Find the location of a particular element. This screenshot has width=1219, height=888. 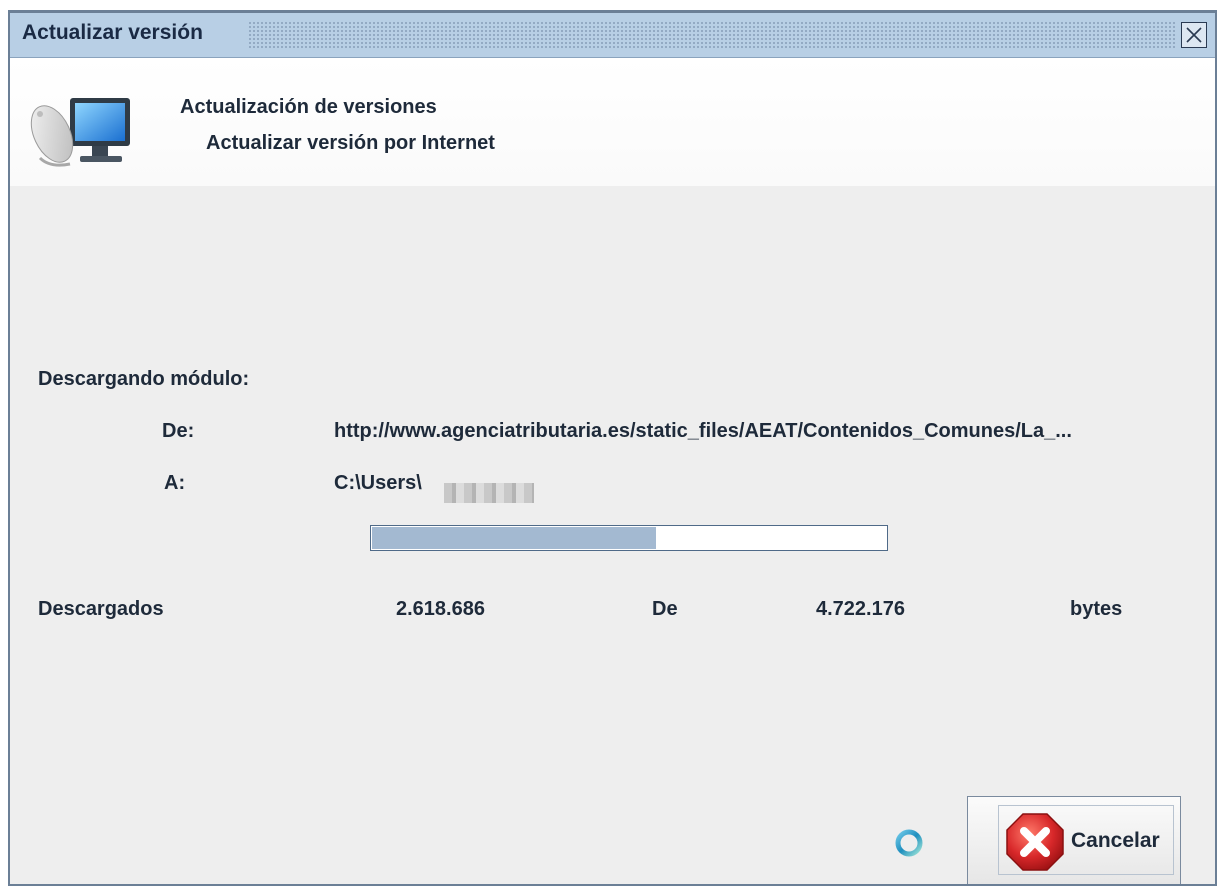

cancel-button: Cancelar is located at coordinates (1074, 840).